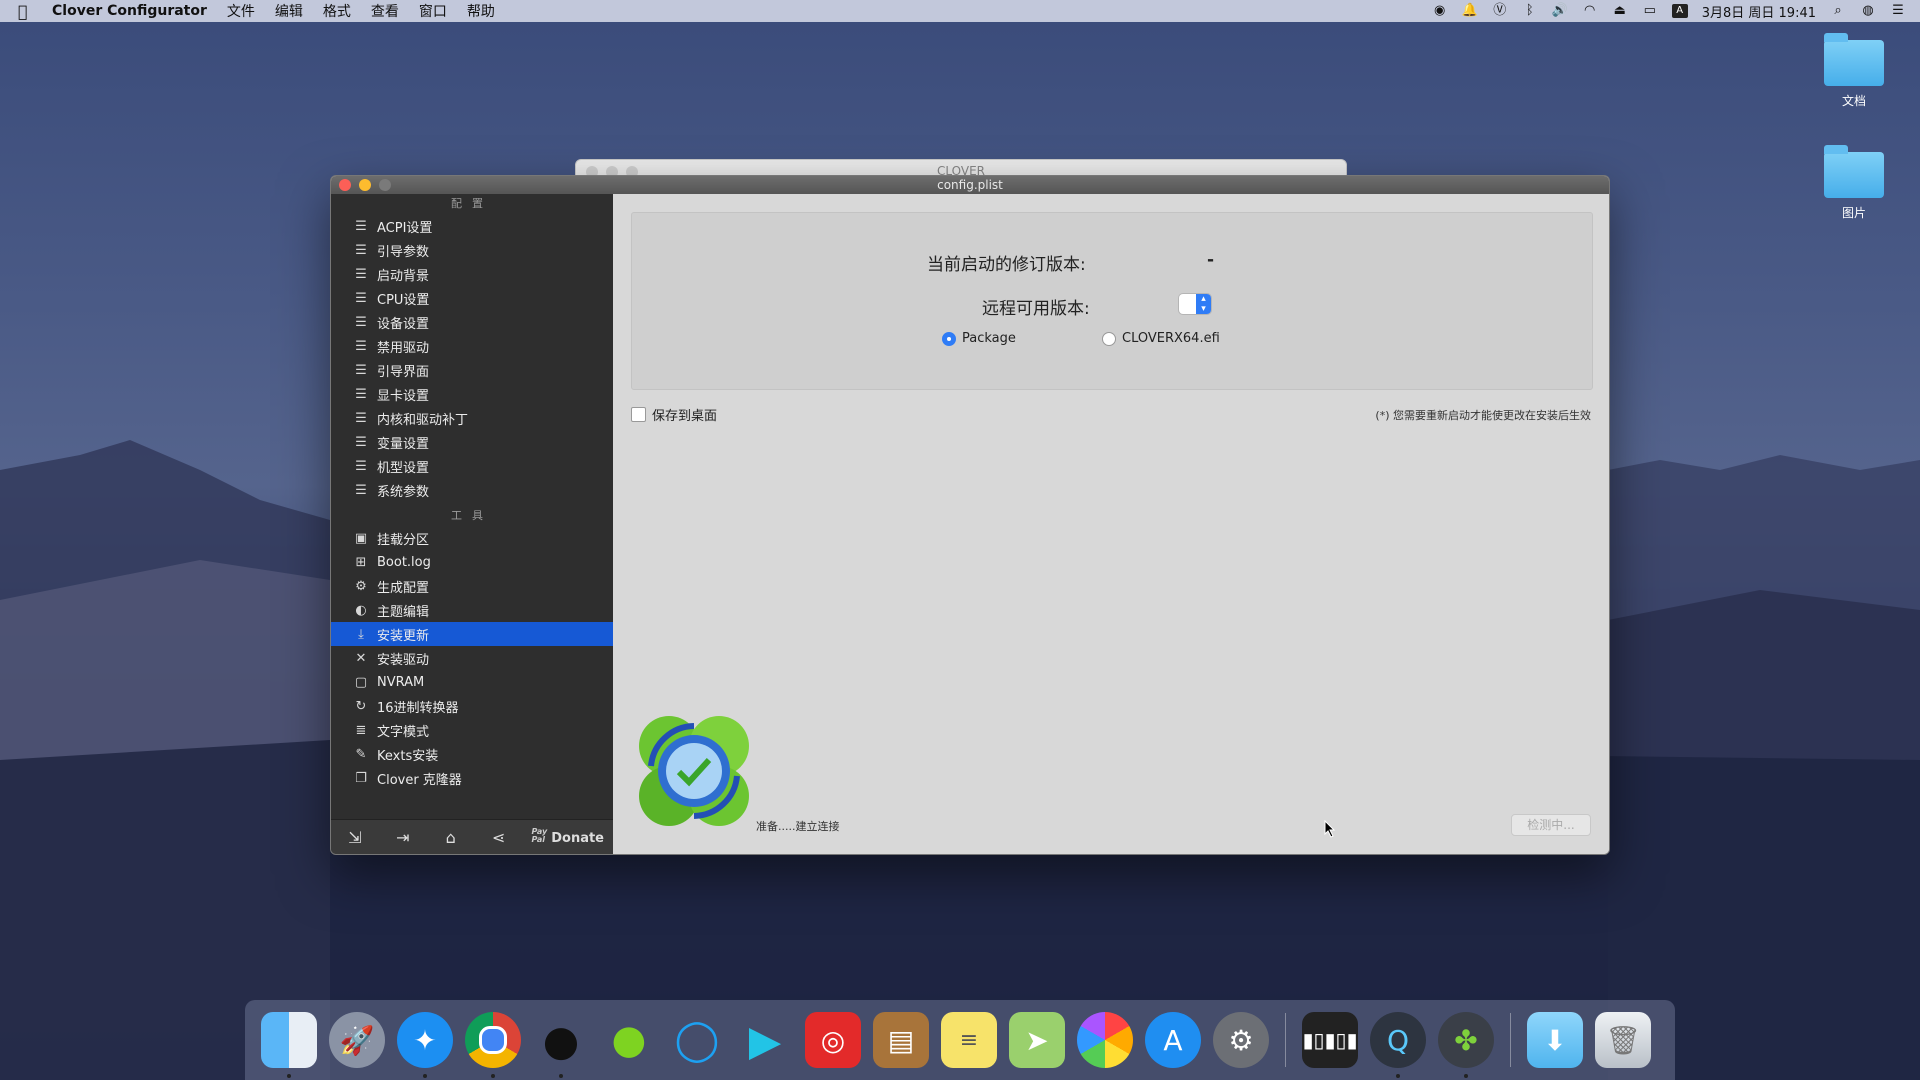 The height and width of the screenshot is (1080, 1920). What do you see at coordinates (1623, 1040) in the screenshot?
I see `dock-trash-icon: 🗑` at bounding box center [1623, 1040].